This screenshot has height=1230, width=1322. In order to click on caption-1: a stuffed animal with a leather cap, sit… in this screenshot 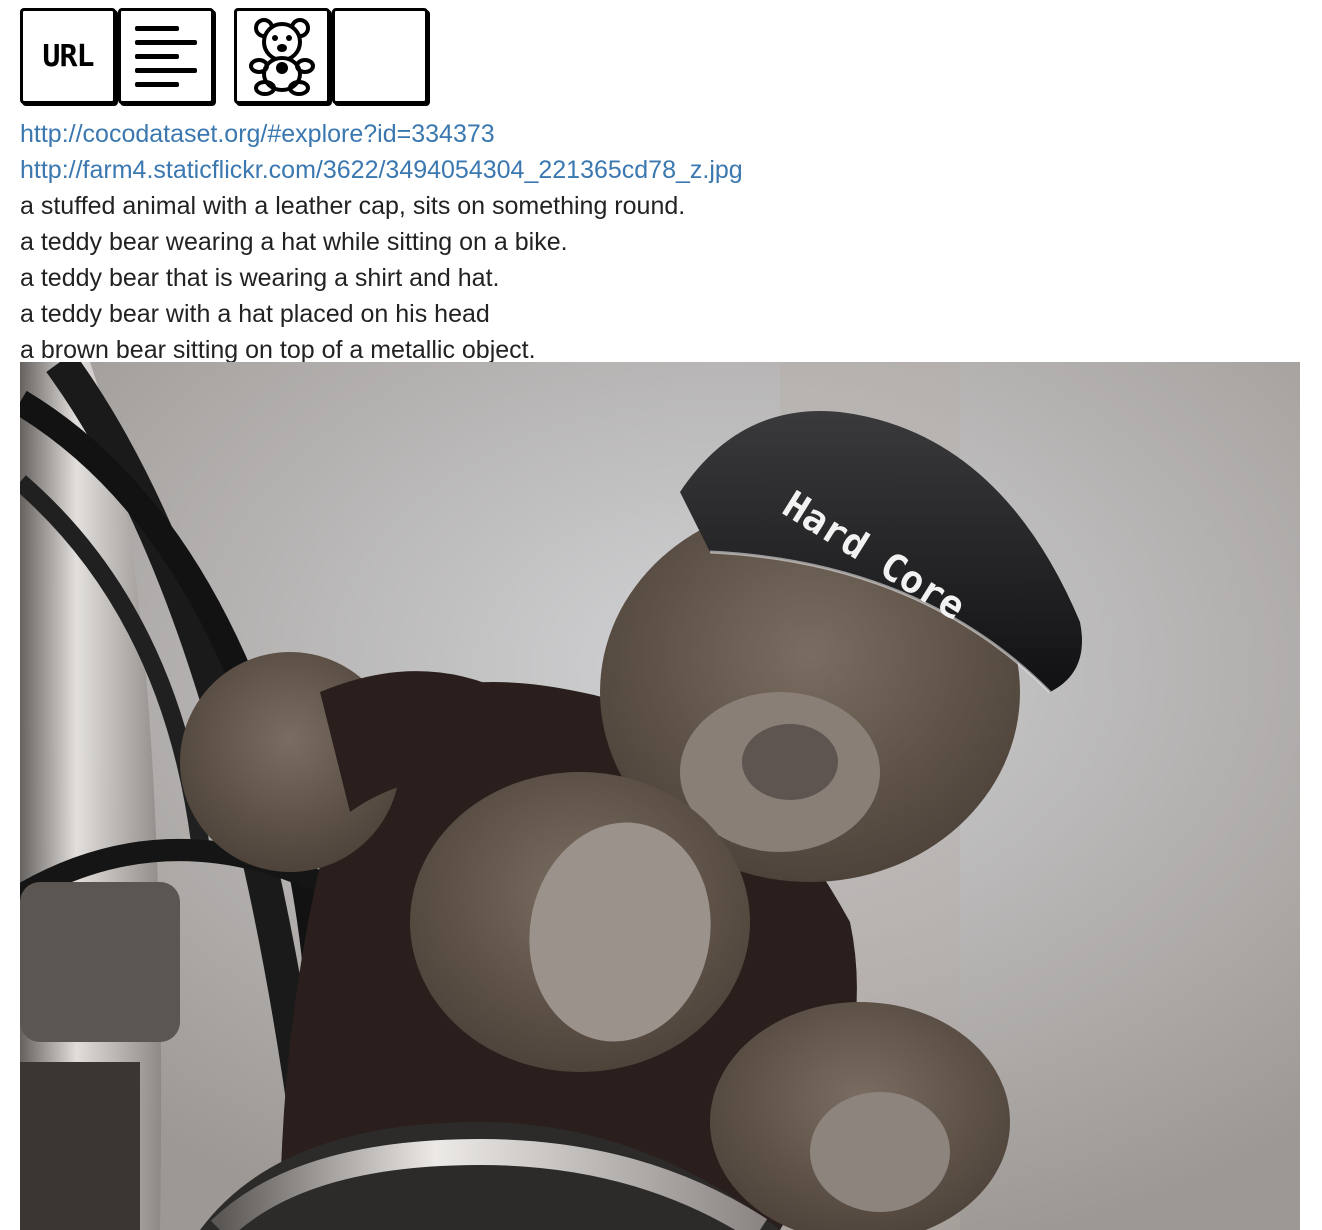, I will do `click(353, 206)`.